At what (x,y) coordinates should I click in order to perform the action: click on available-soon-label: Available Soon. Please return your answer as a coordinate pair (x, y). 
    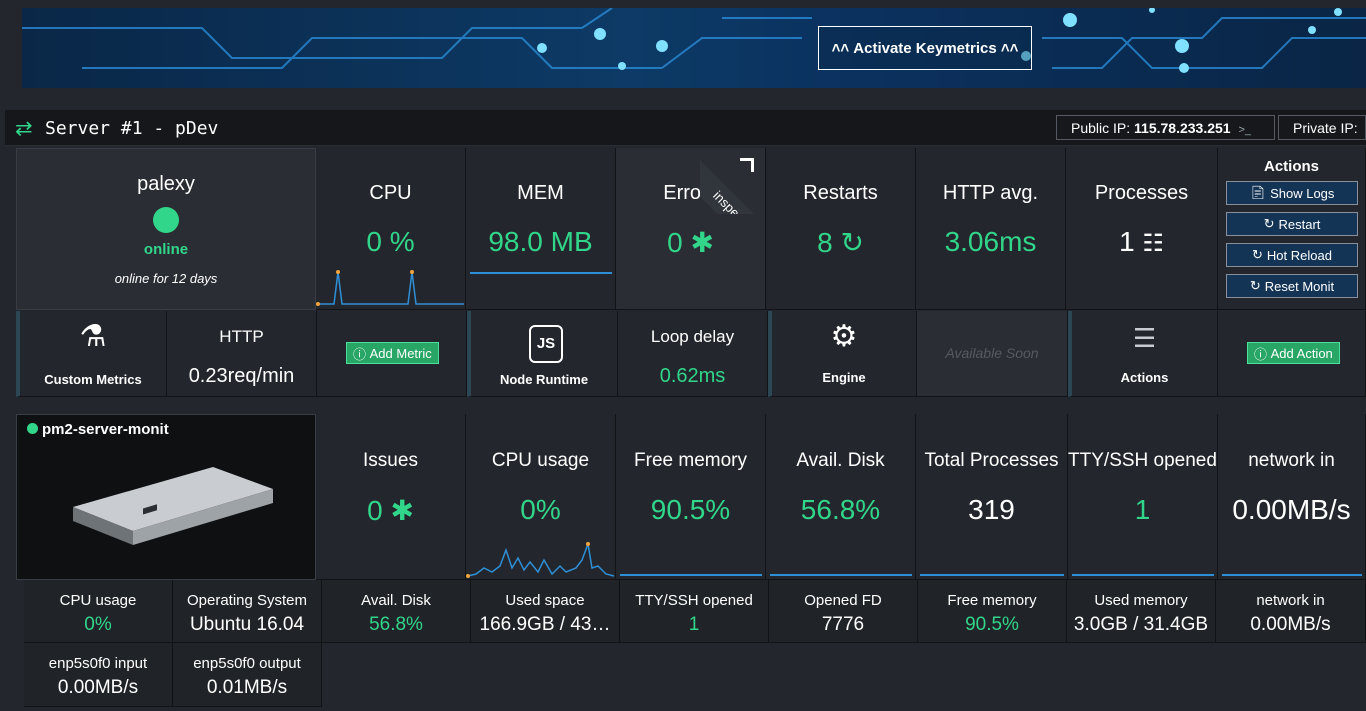
    Looking at the image, I should click on (992, 353).